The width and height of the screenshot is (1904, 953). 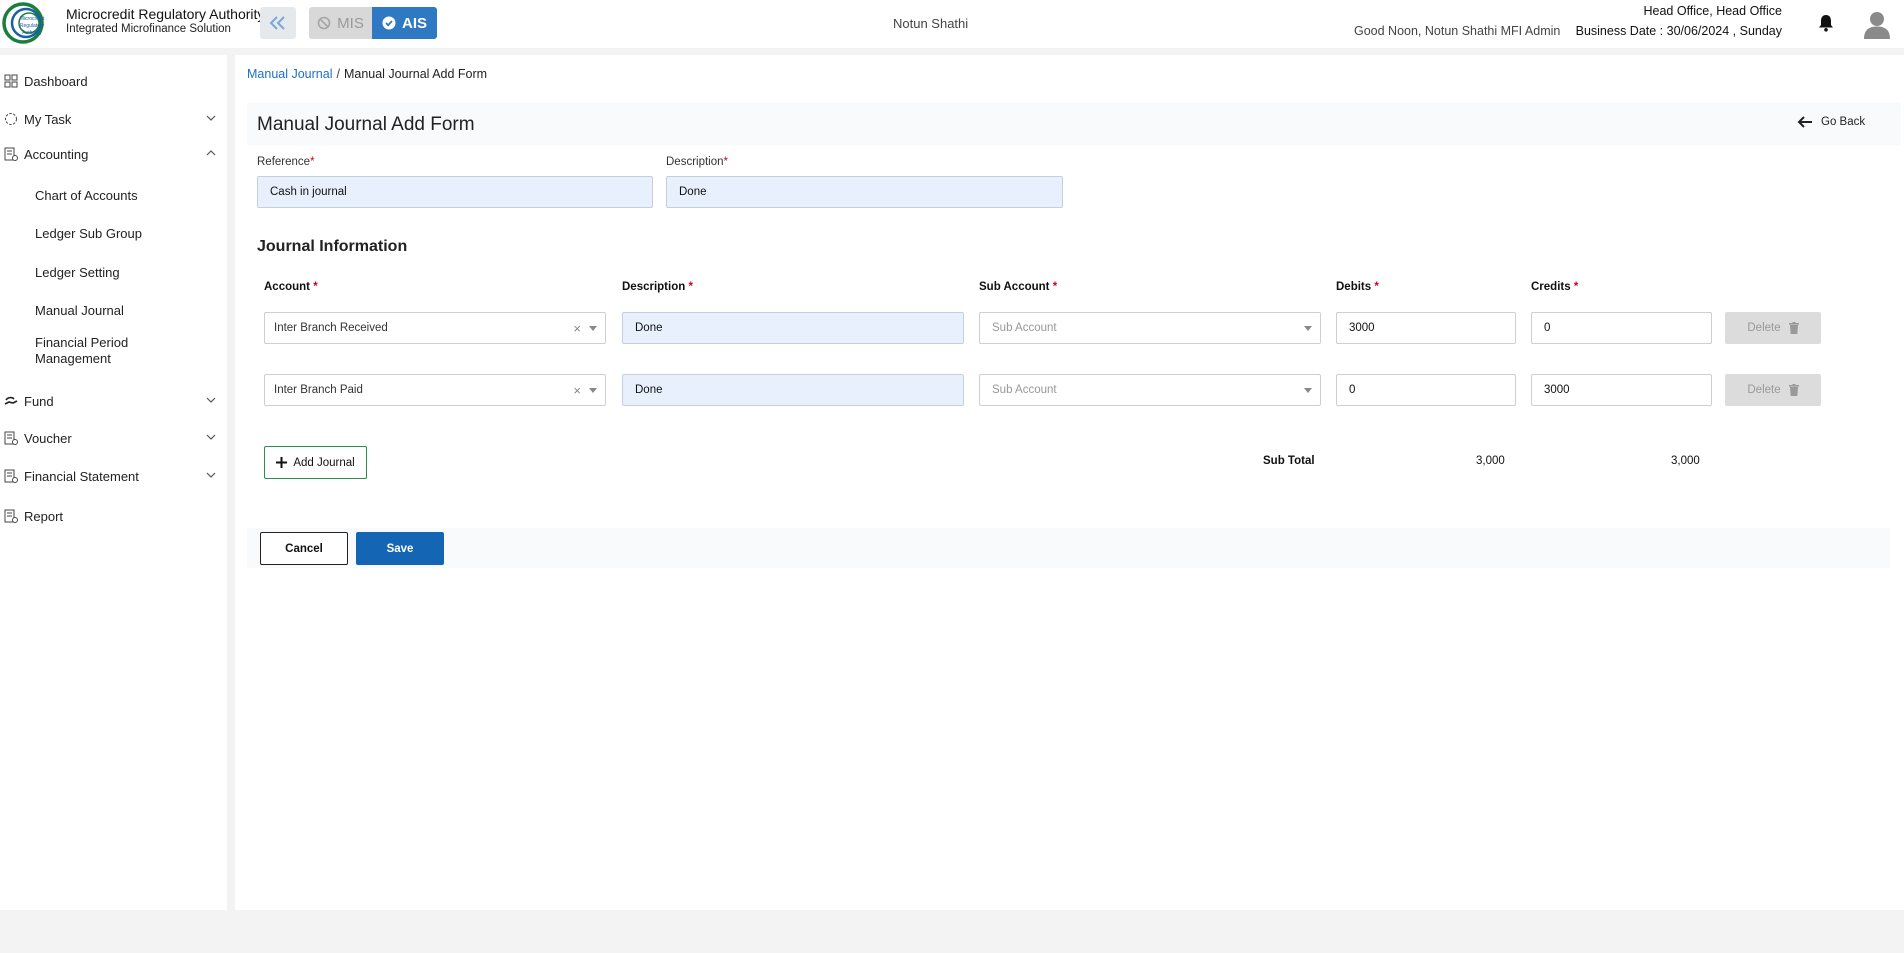 I want to click on breadcrumb-link-manual-journal: Manual Journal, so click(x=289, y=74).